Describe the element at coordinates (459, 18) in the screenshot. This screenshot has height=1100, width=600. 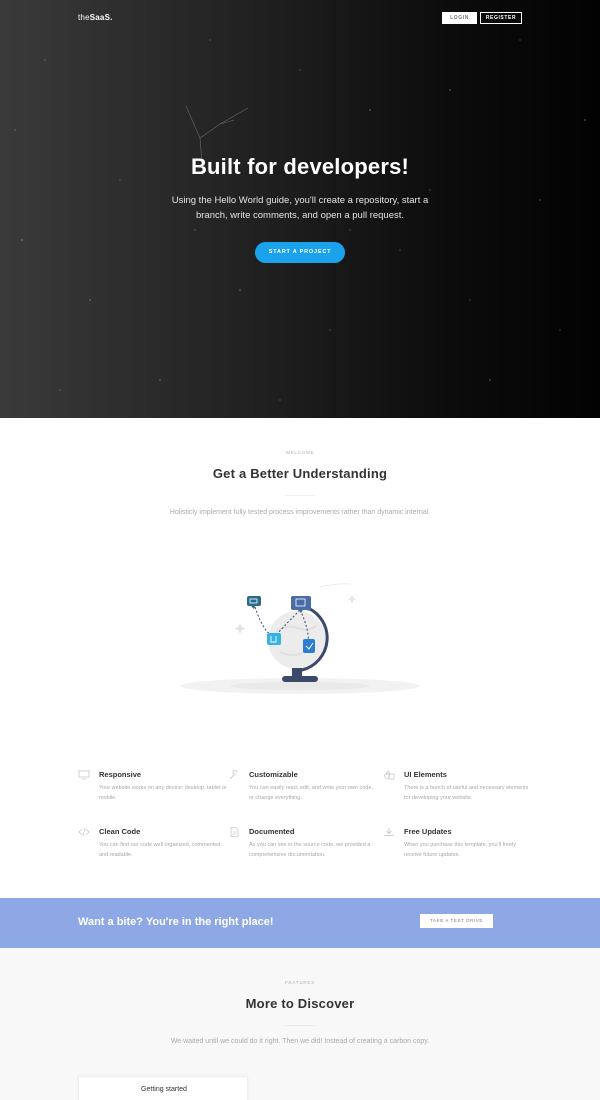
I see `login-button: LOGIN` at that location.